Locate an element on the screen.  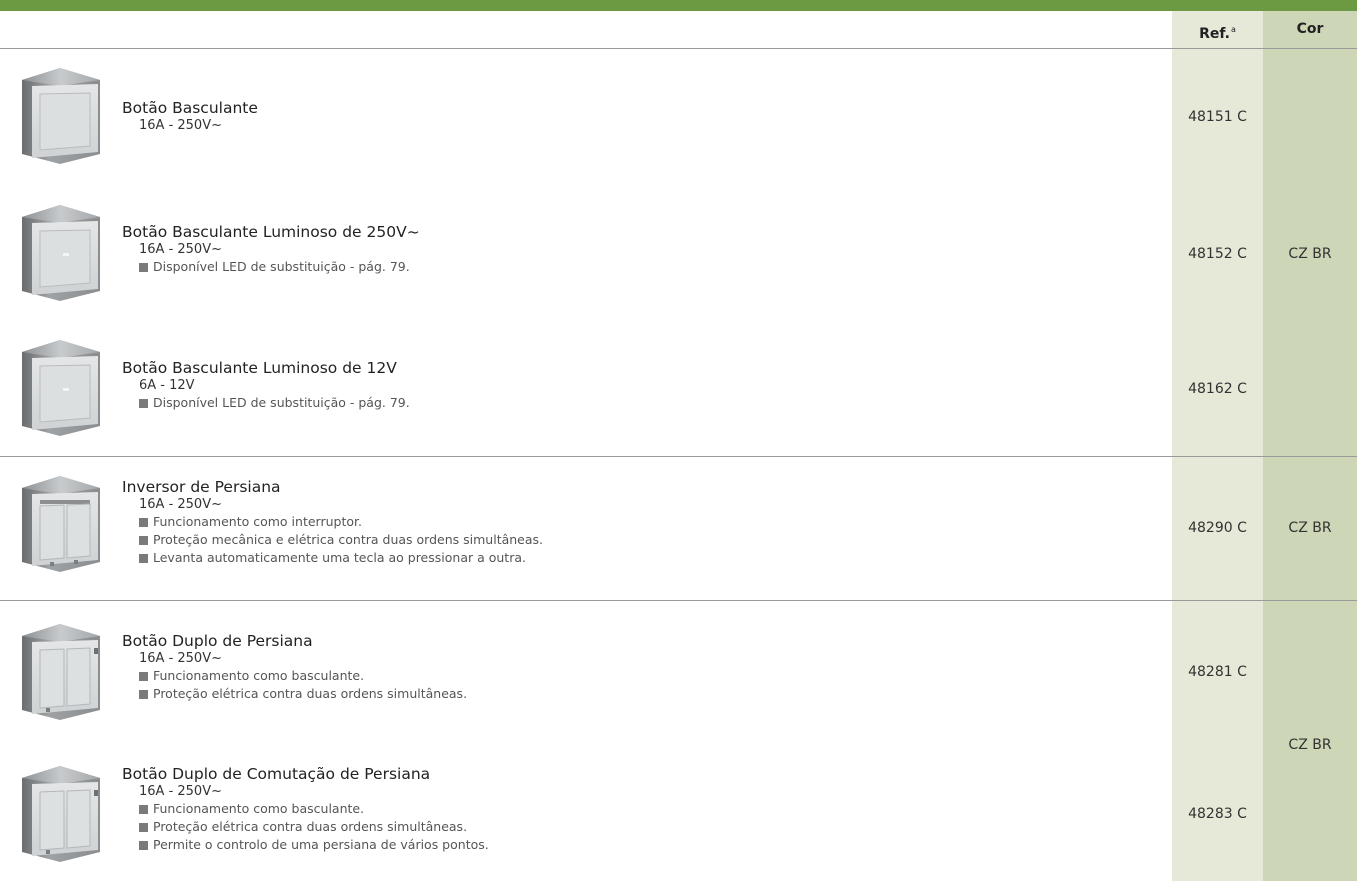
product-ref: 48281 C is located at coordinates (1217, 672).